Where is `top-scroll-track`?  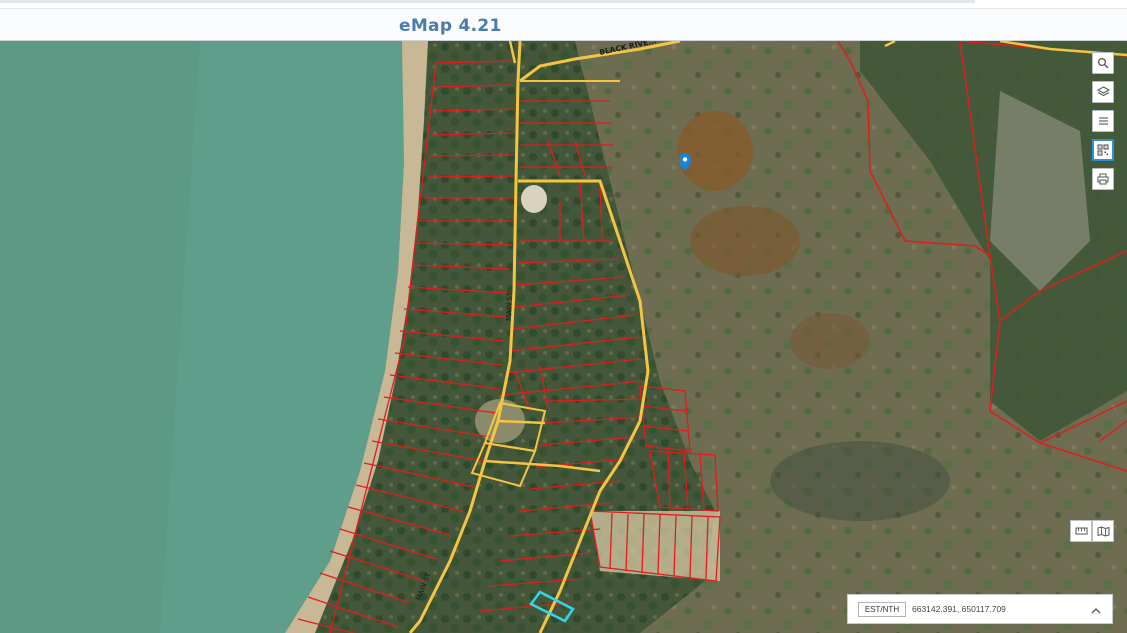
top-scroll-track is located at coordinates (487, 1).